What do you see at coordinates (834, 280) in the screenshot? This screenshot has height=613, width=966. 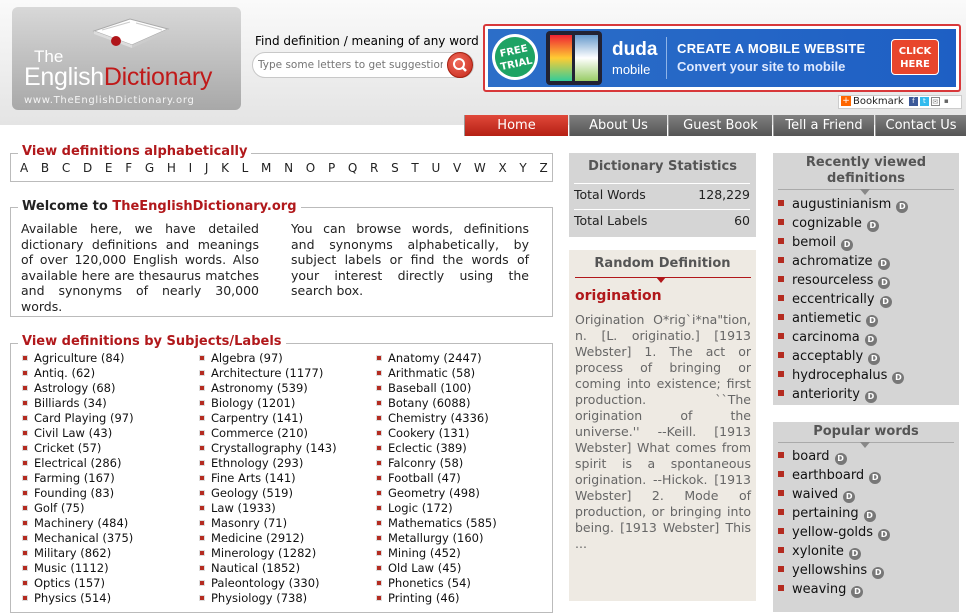 I see `recent-word-item: resourceless D` at bounding box center [834, 280].